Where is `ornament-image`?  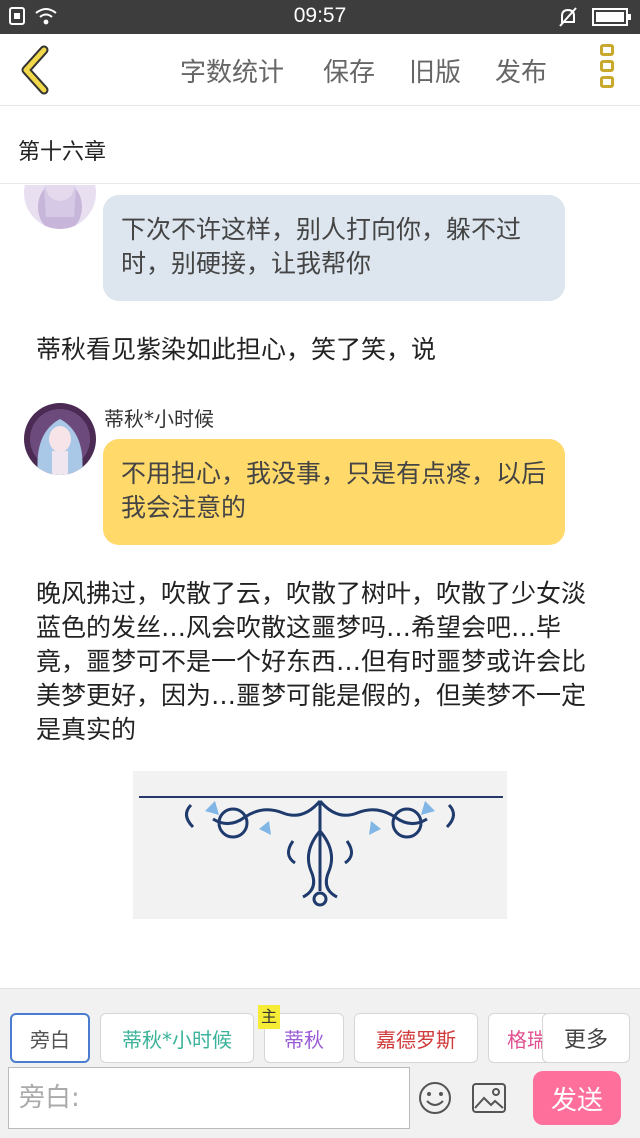
ornament-image is located at coordinates (320, 845).